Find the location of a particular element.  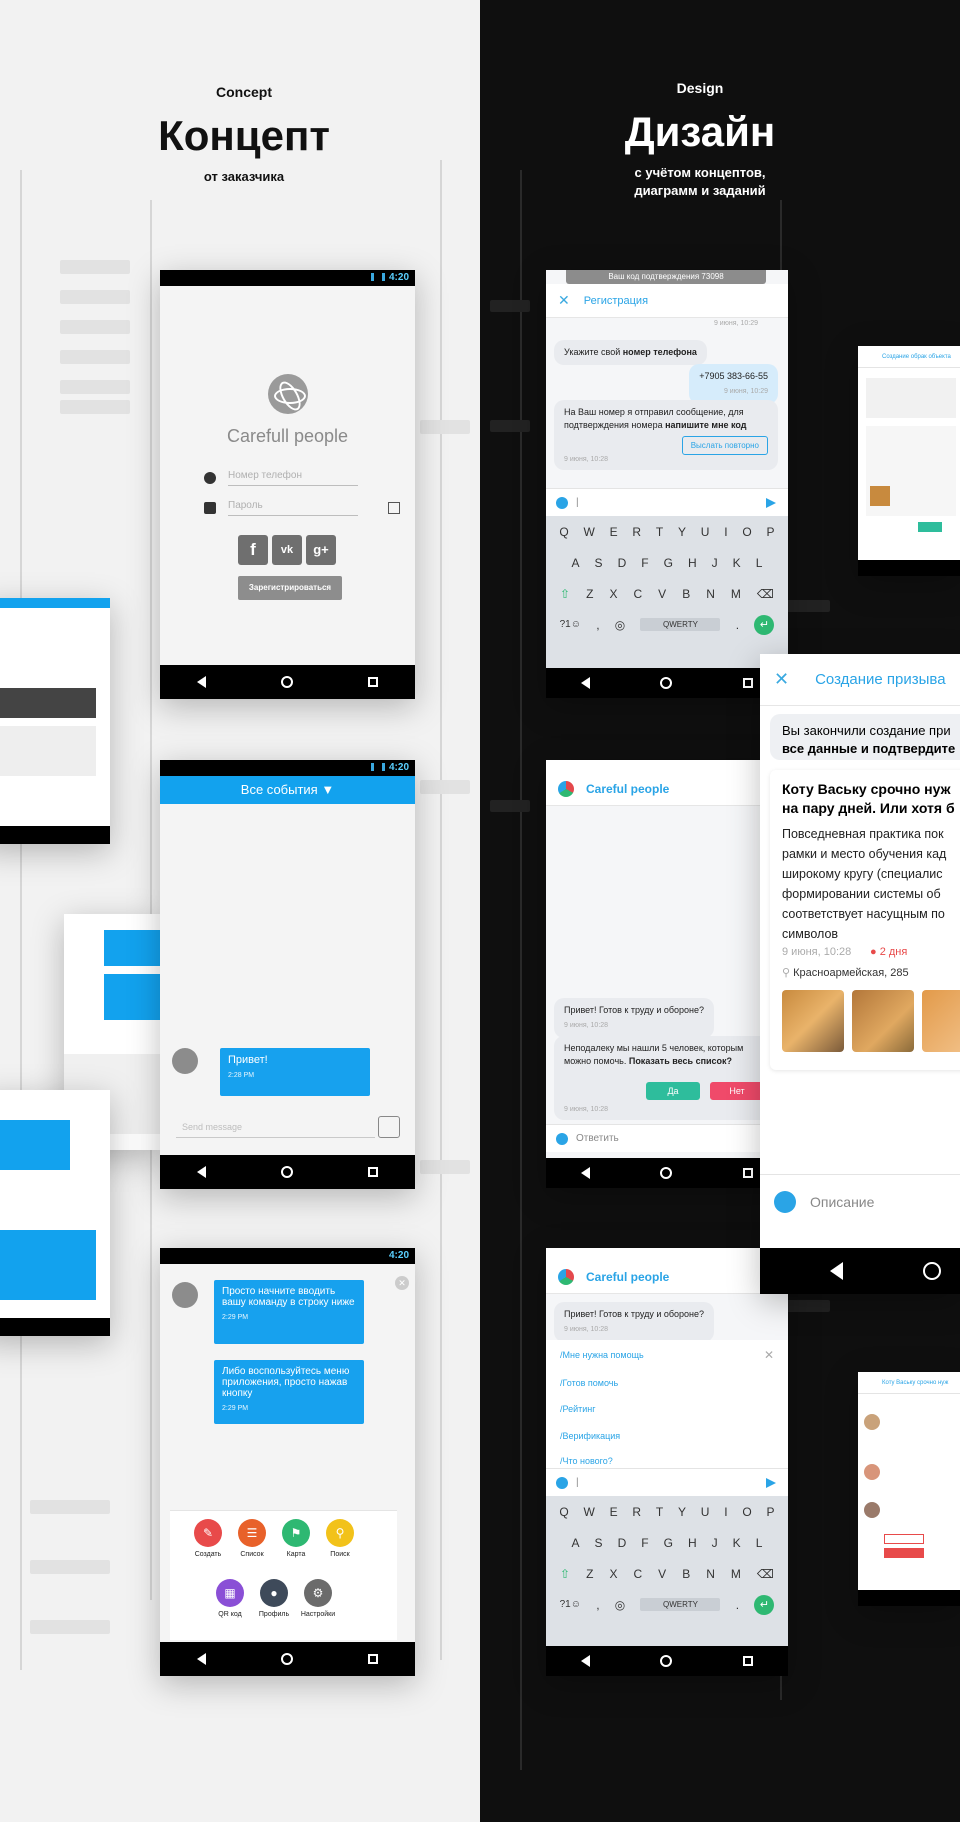

key: R is located at coordinates (636, 532).